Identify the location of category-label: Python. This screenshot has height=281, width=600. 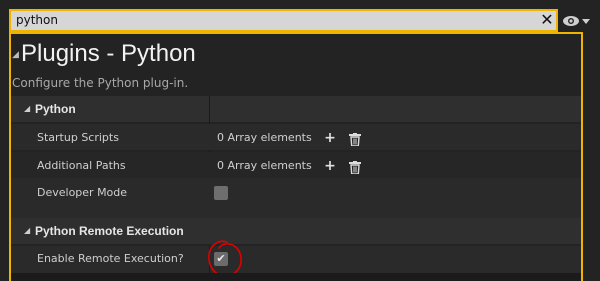
(55, 109).